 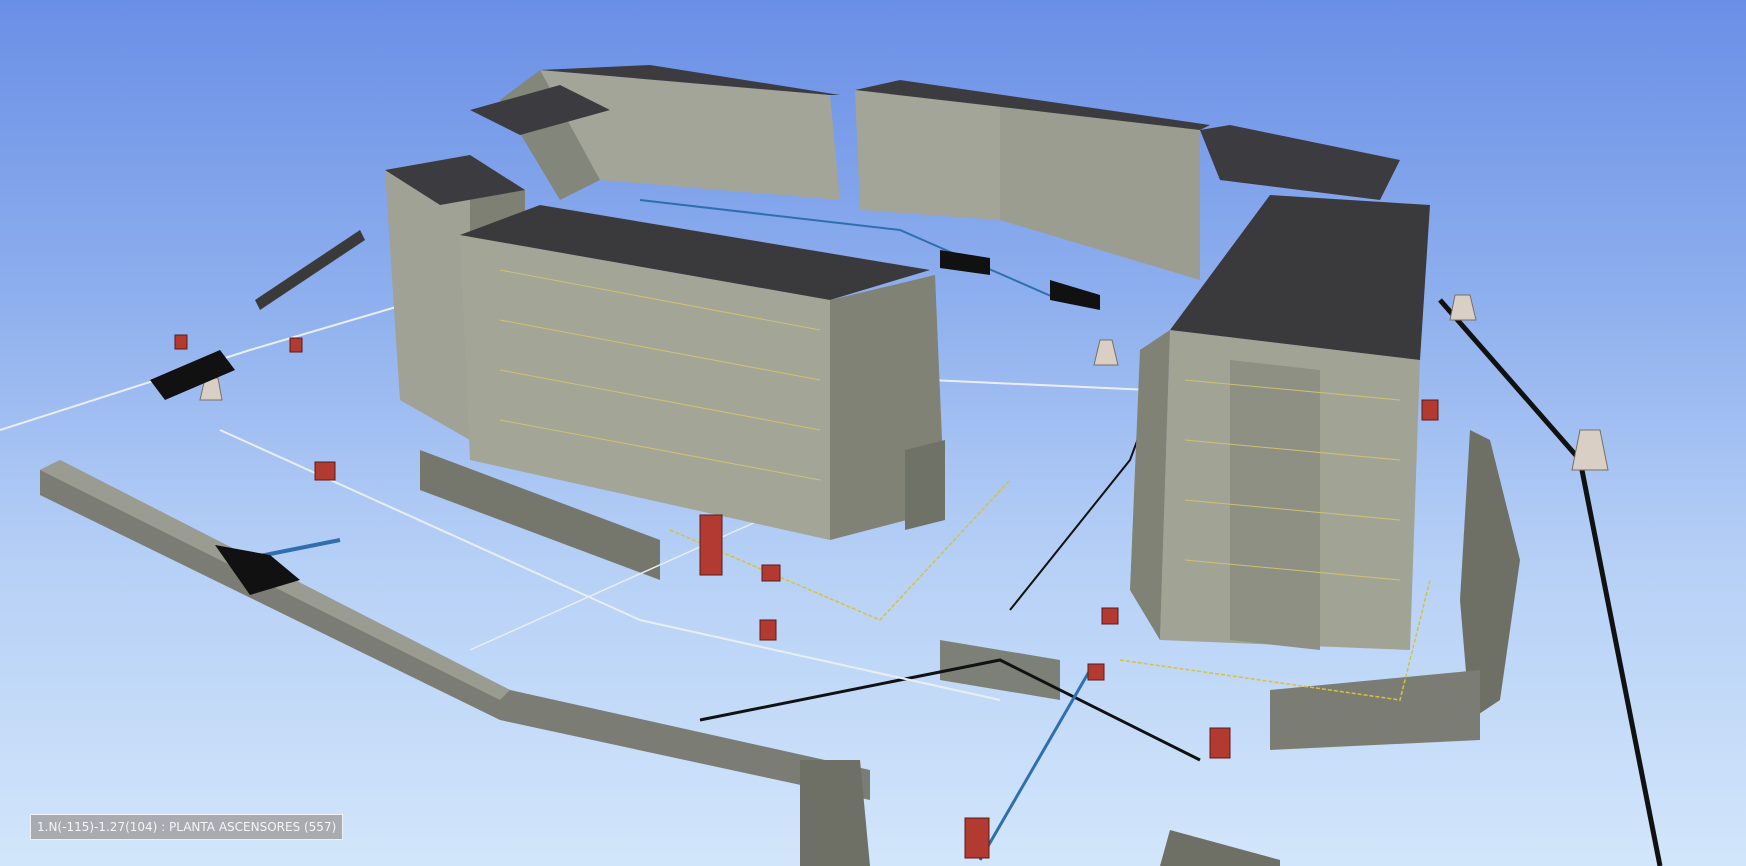 I want to click on left-tilted-wall, so click(x=310, y=270).